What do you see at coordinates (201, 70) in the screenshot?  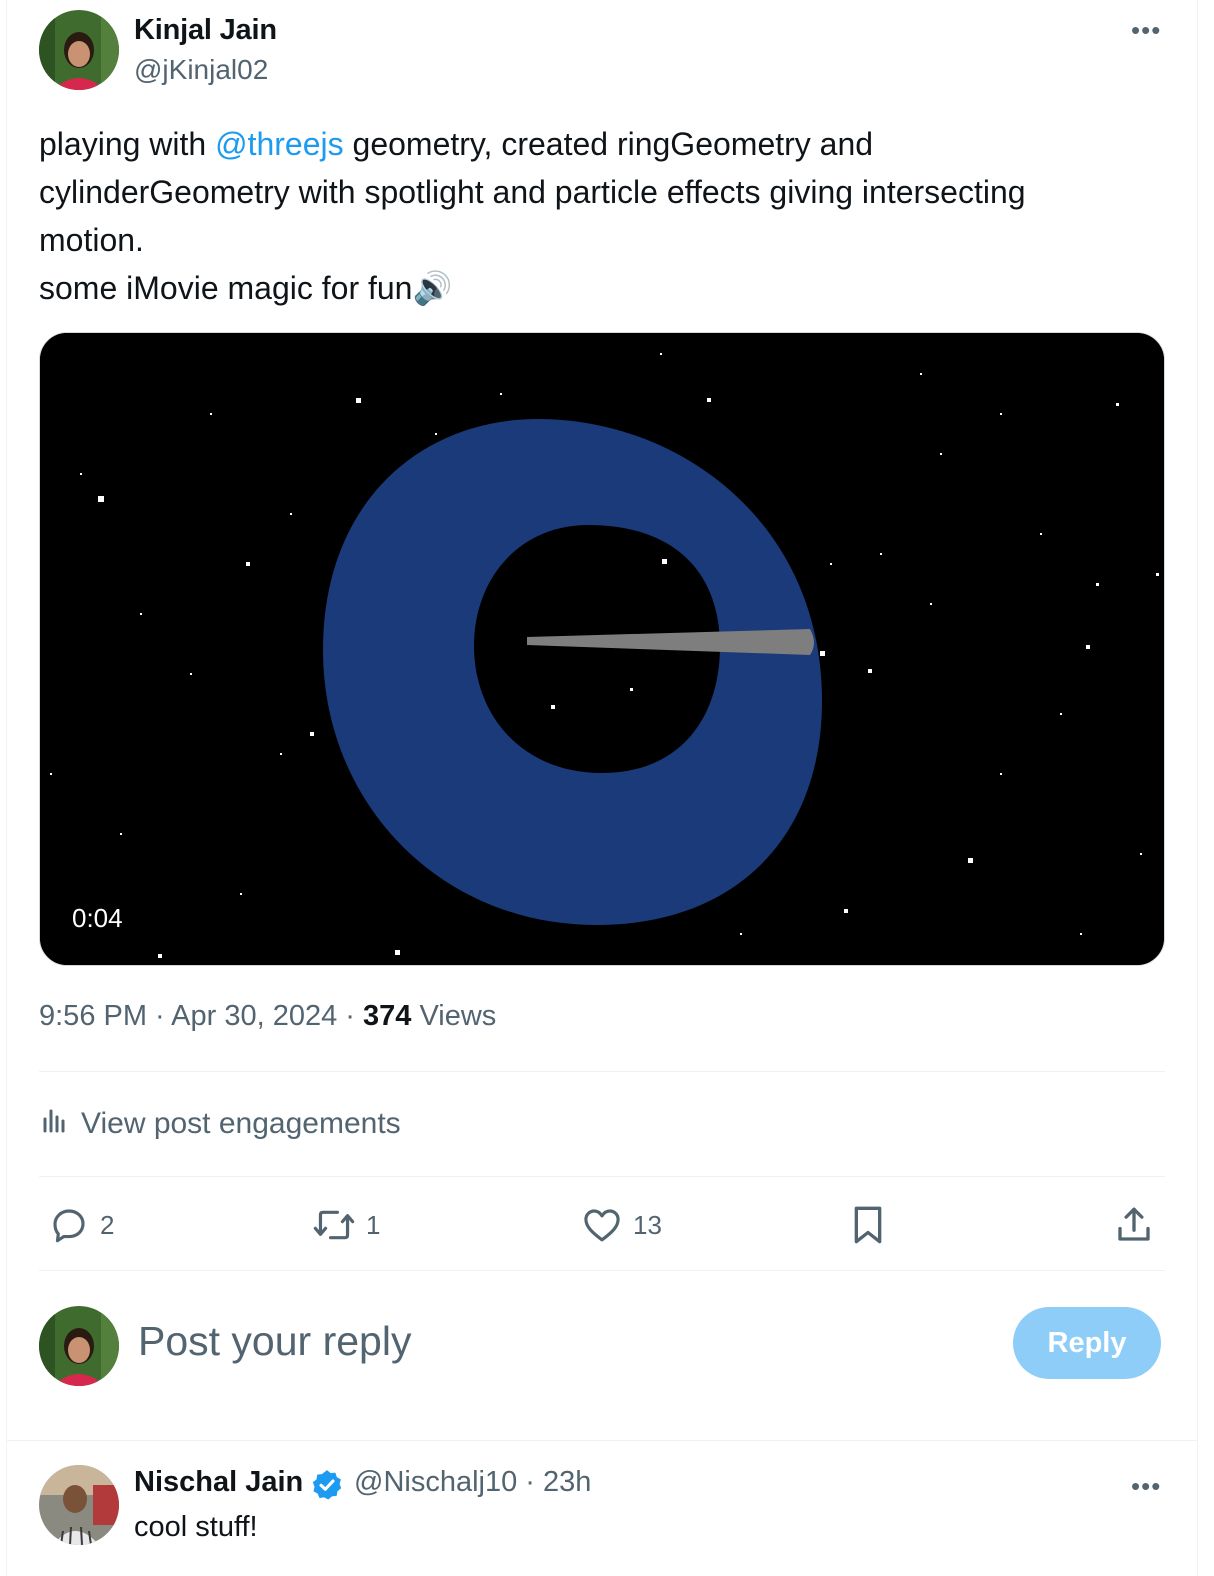 I see `author-handle: @jKinjal02` at bounding box center [201, 70].